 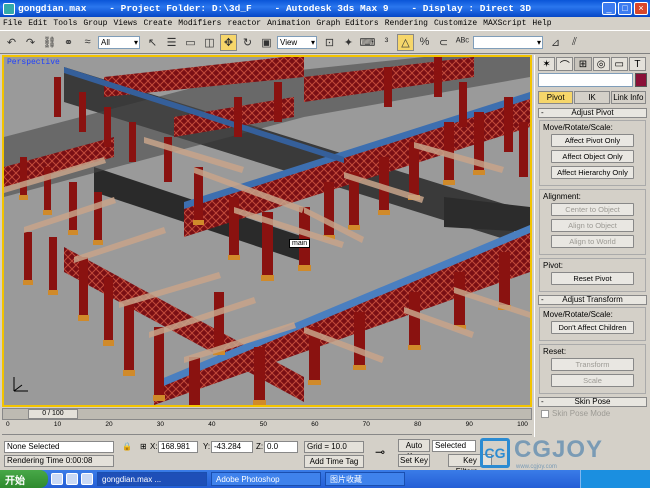 What do you see at coordinates (637, 64) in the screenshot?
I see `utilities-tab-icon: T` at bounding box center [637, 64].